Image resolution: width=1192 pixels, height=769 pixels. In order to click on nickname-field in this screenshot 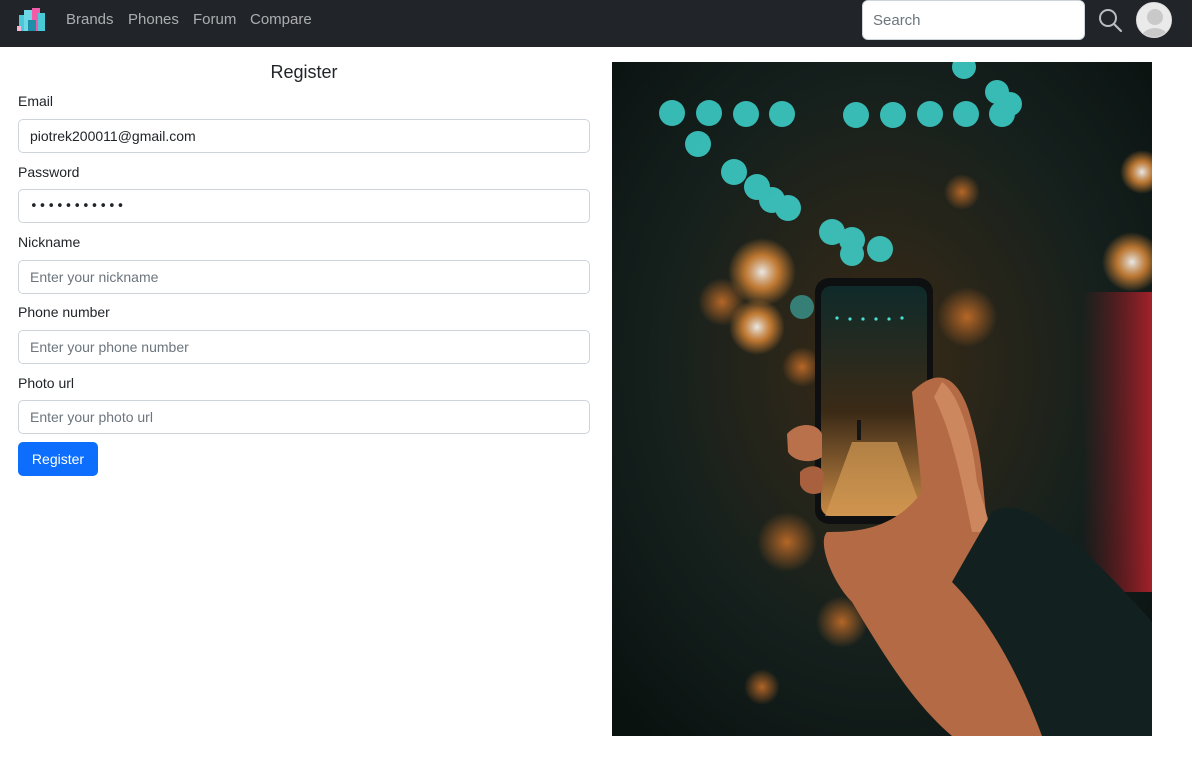, I will do `click(304, 277)`.